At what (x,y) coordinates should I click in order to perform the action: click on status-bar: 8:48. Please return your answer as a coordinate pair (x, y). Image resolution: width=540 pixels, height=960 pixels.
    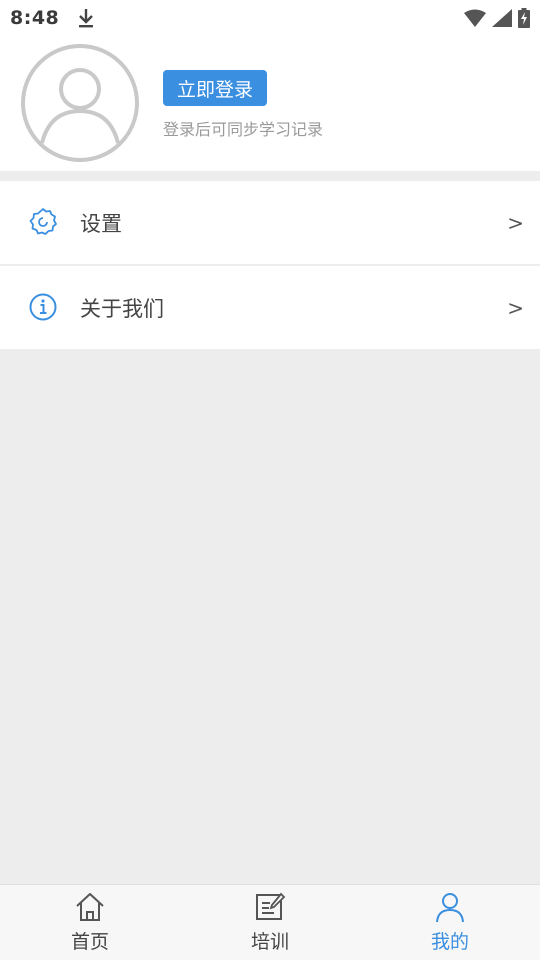
    Looking at the image, I should click on (270, 18).